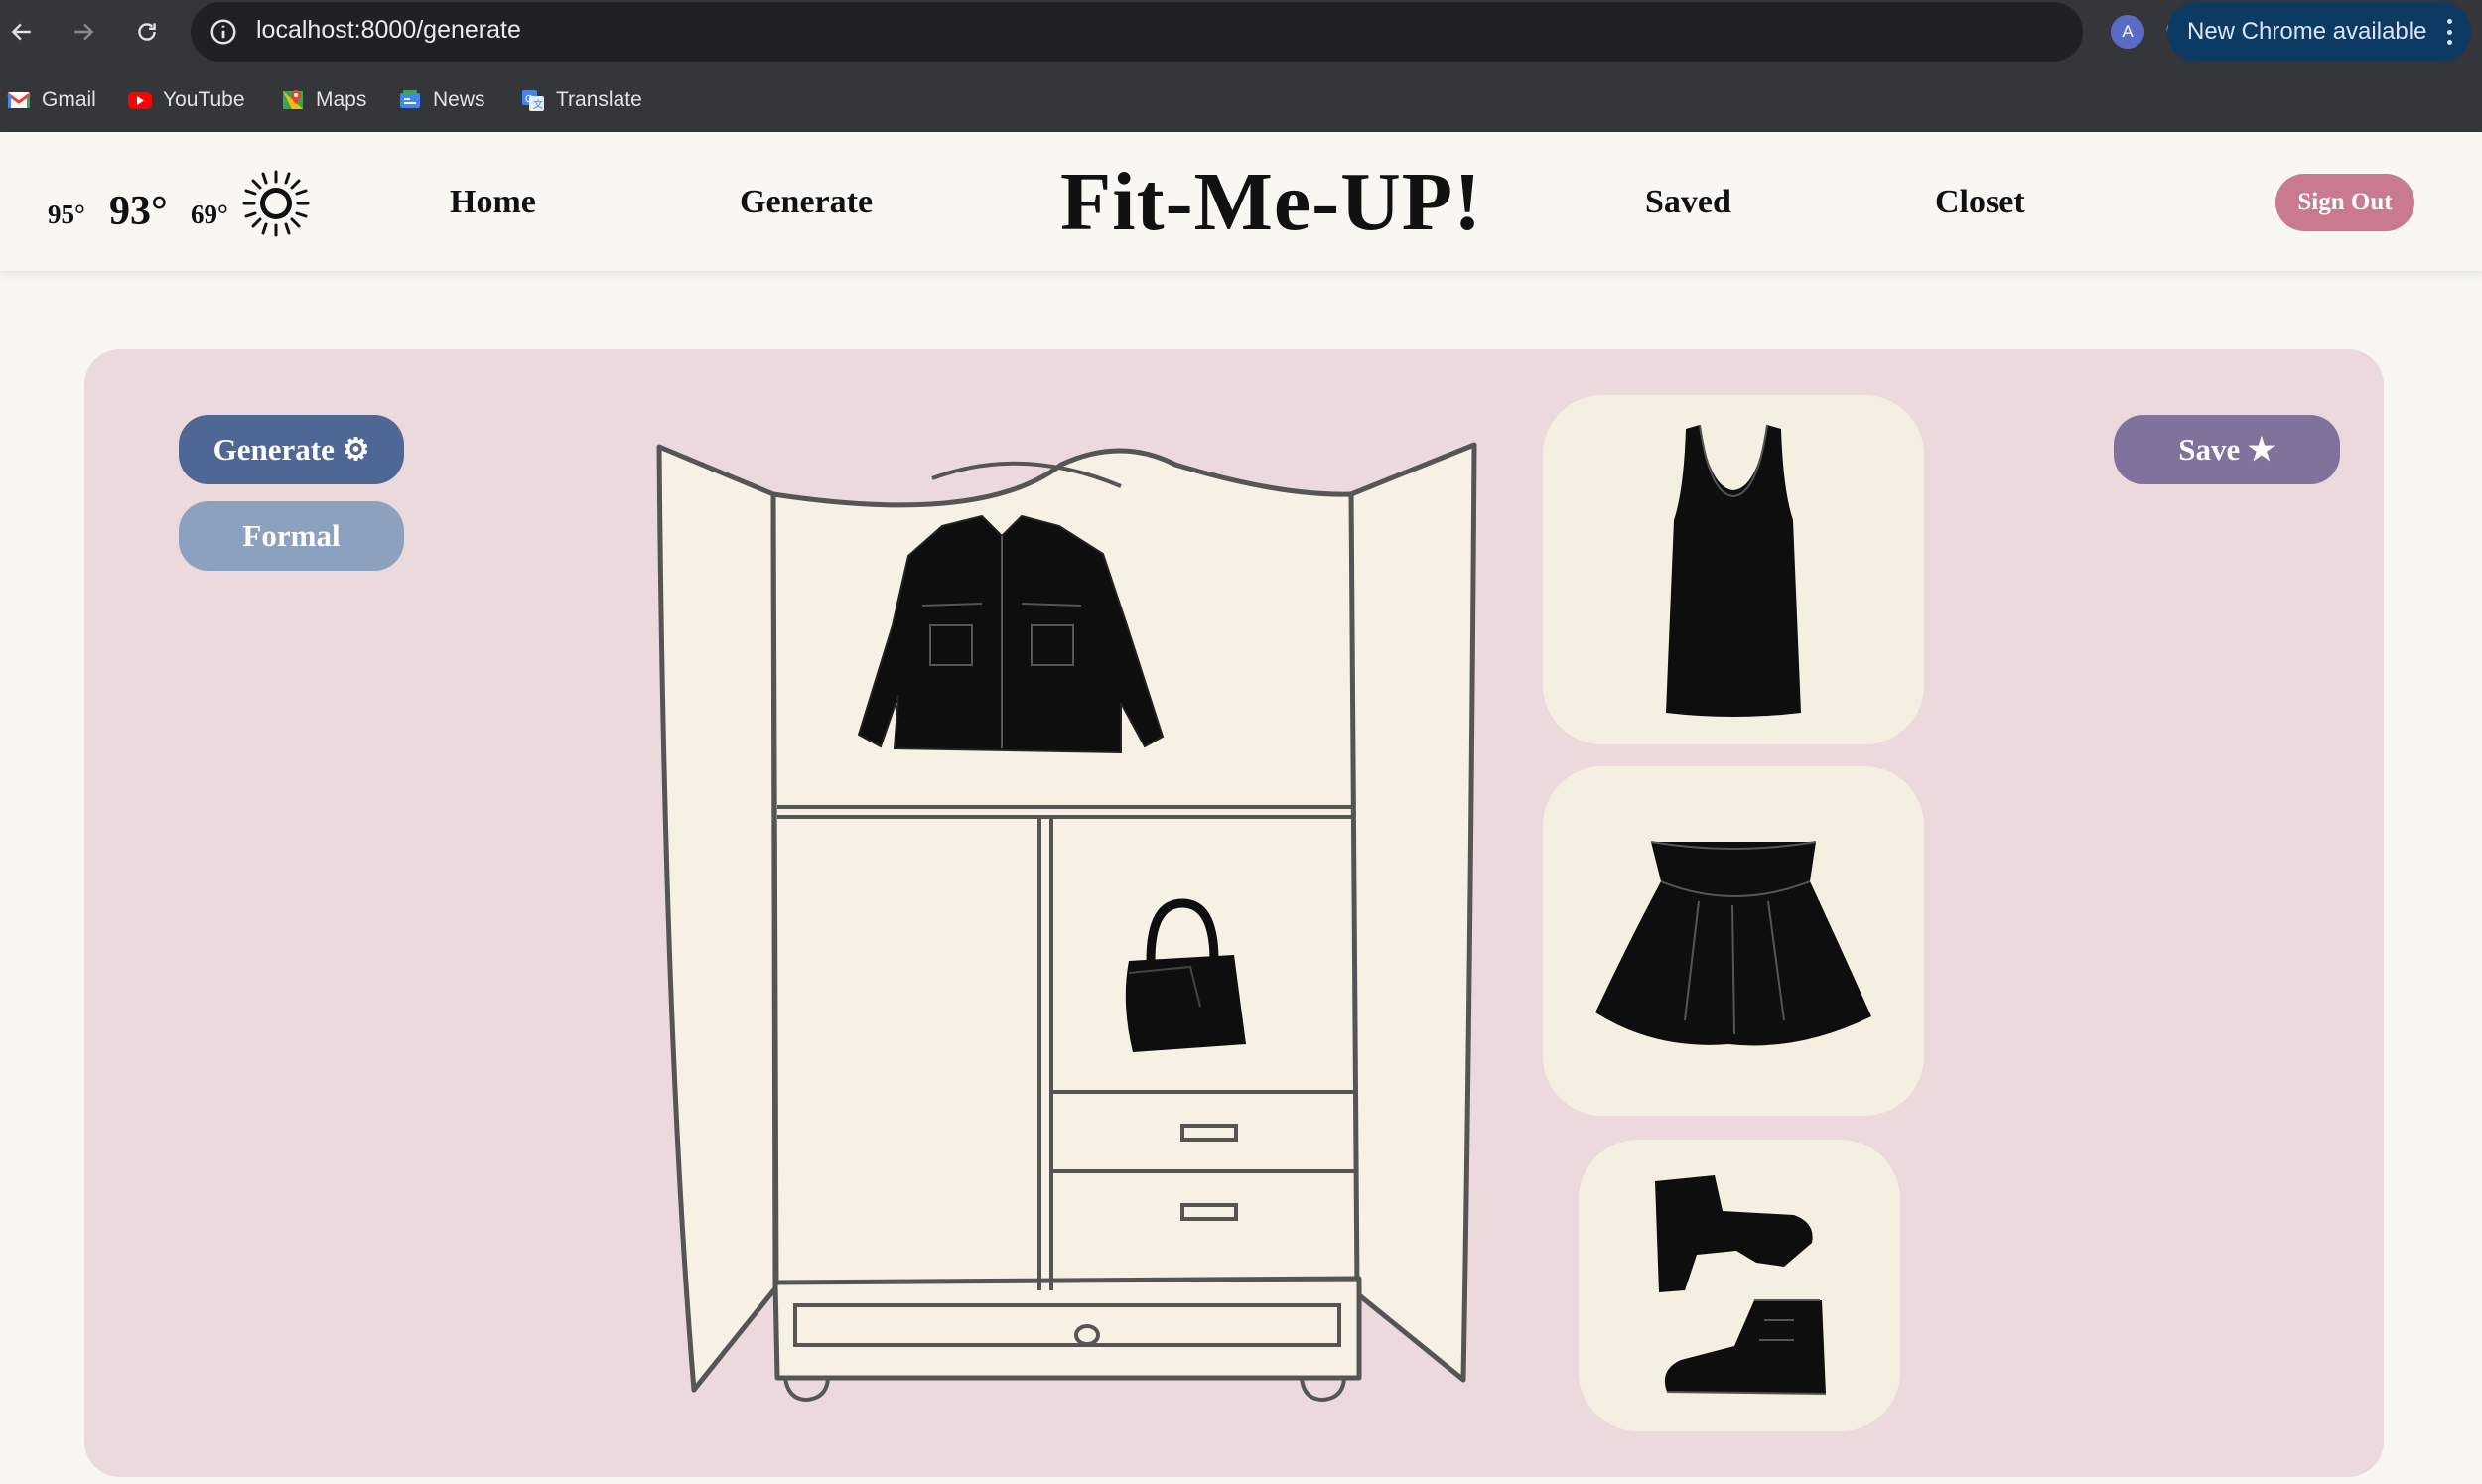 The width and height of the screenshot is (2482, 1484). What do you see at coordinates (210, 214) in the screenshot?
I see `weather-high: 69°` at bounding box center [210, 214].